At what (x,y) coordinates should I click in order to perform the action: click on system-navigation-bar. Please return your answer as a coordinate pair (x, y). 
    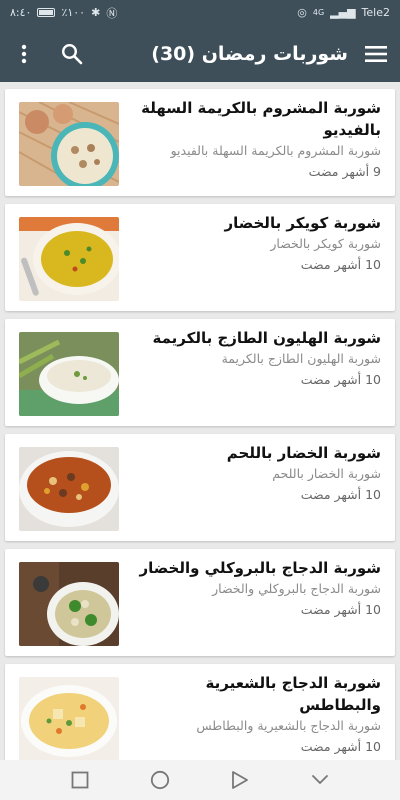
    Looking at the image, I should click on (200, 780).